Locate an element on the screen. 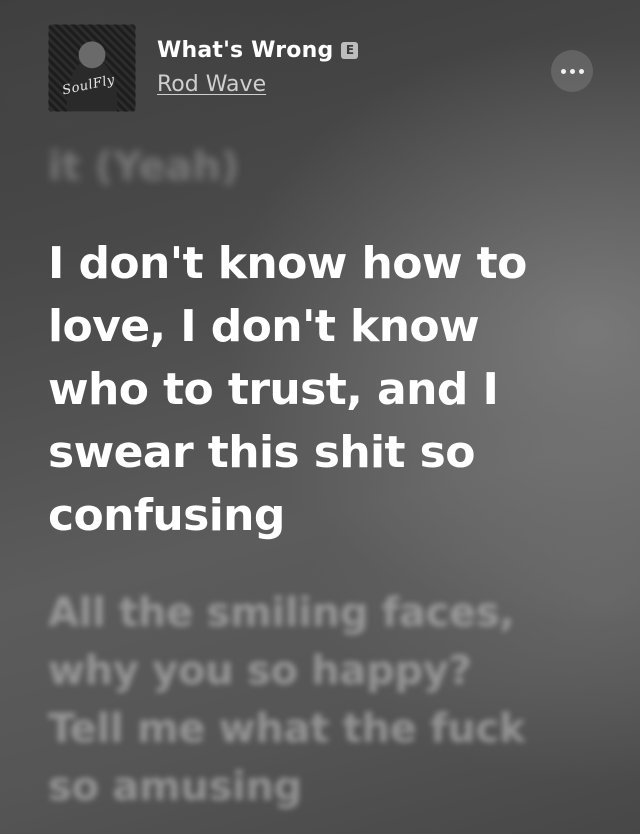 The height and width of the screenshot is (834, 640). song-title: What's Wrong is located at coordinates (245, 50).